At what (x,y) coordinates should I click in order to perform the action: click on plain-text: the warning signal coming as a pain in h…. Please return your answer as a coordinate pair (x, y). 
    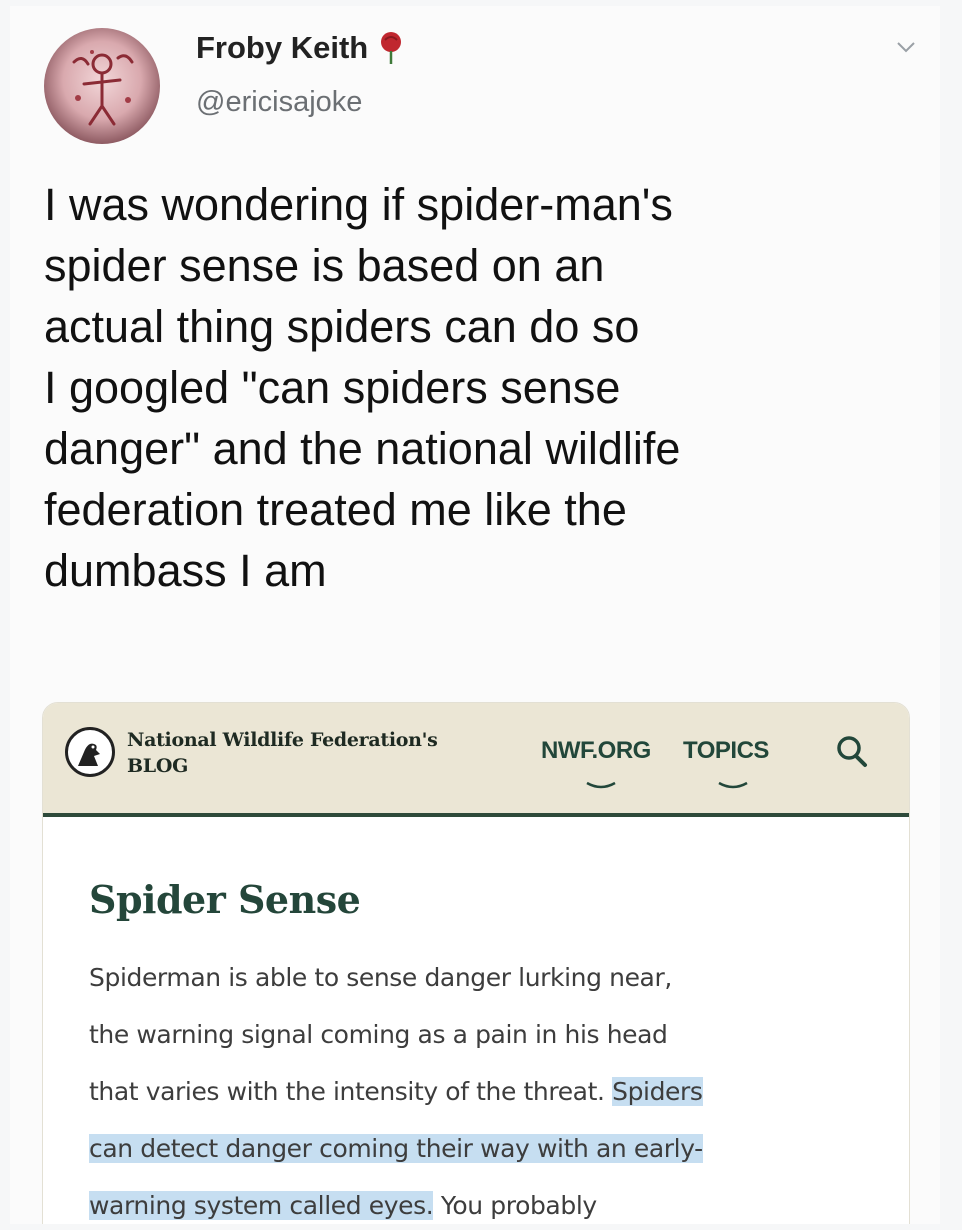
    Looking at the image, I should click on (378, 1034).